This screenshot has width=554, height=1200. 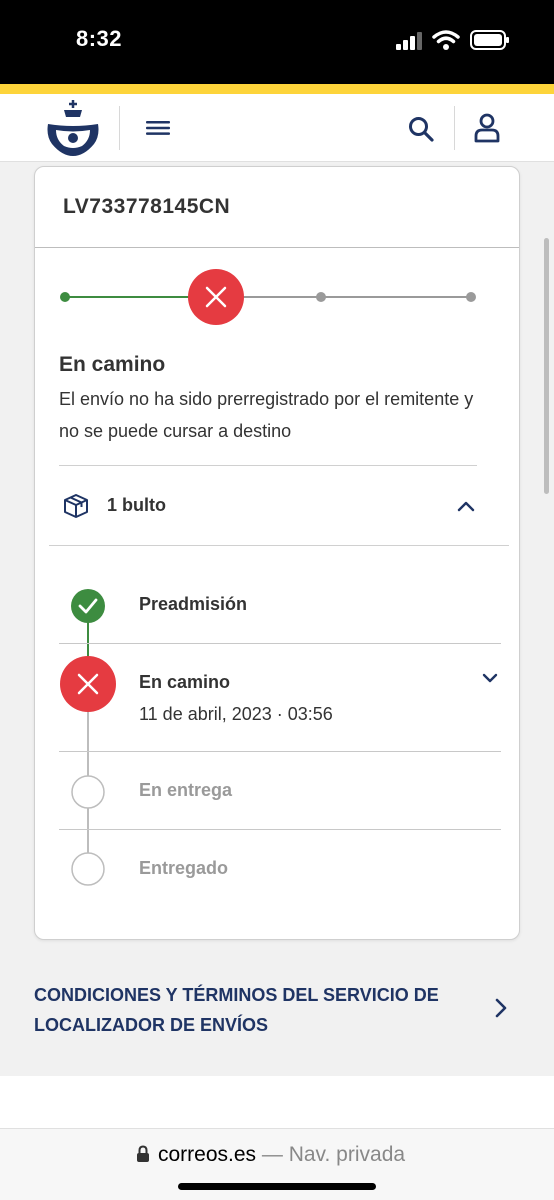 I want to click on package-icon, so click(x=76, y=506).